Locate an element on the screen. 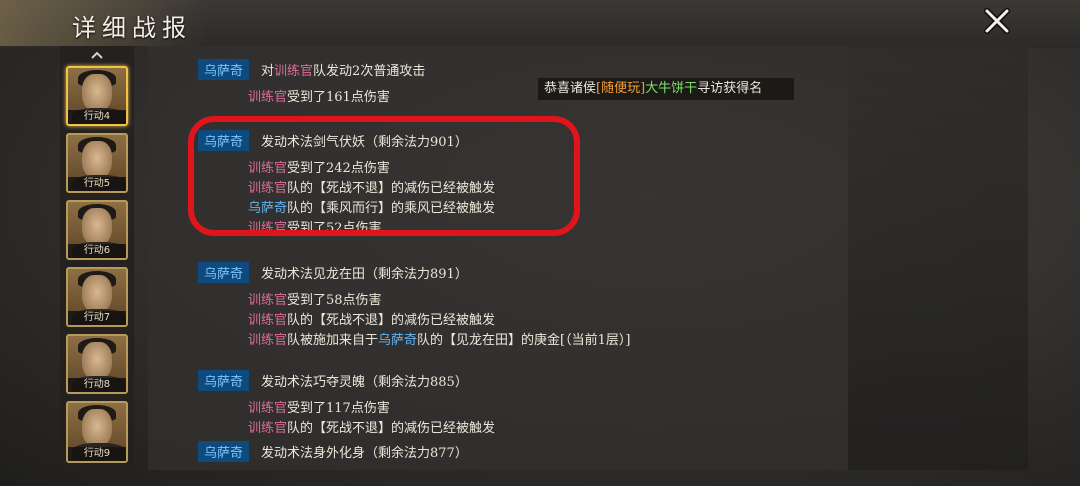  log-row: 乌萨奇 发动术法剑气伏妖（剩余法力901） is located at coordinates (308, 140).